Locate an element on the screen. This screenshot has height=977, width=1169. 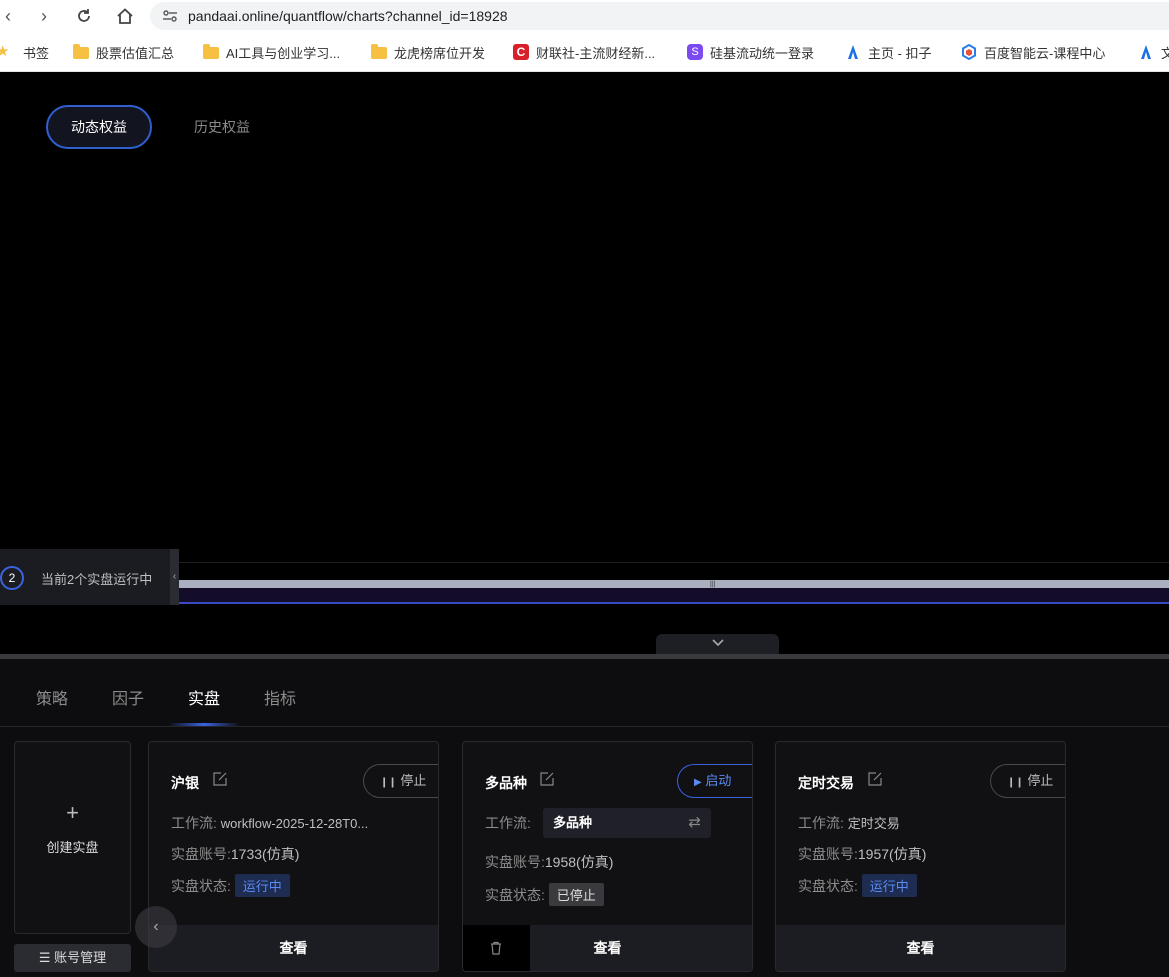
bookmark-label: 龙虎榜席位开发 is located at coordinates (440, 53).